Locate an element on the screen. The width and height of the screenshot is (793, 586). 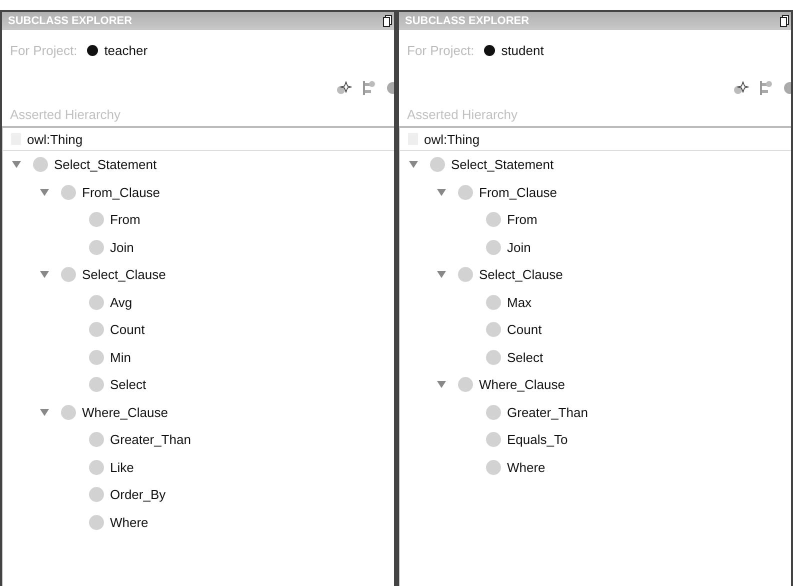
tree-item: Max is located at coordinates (519, 302).